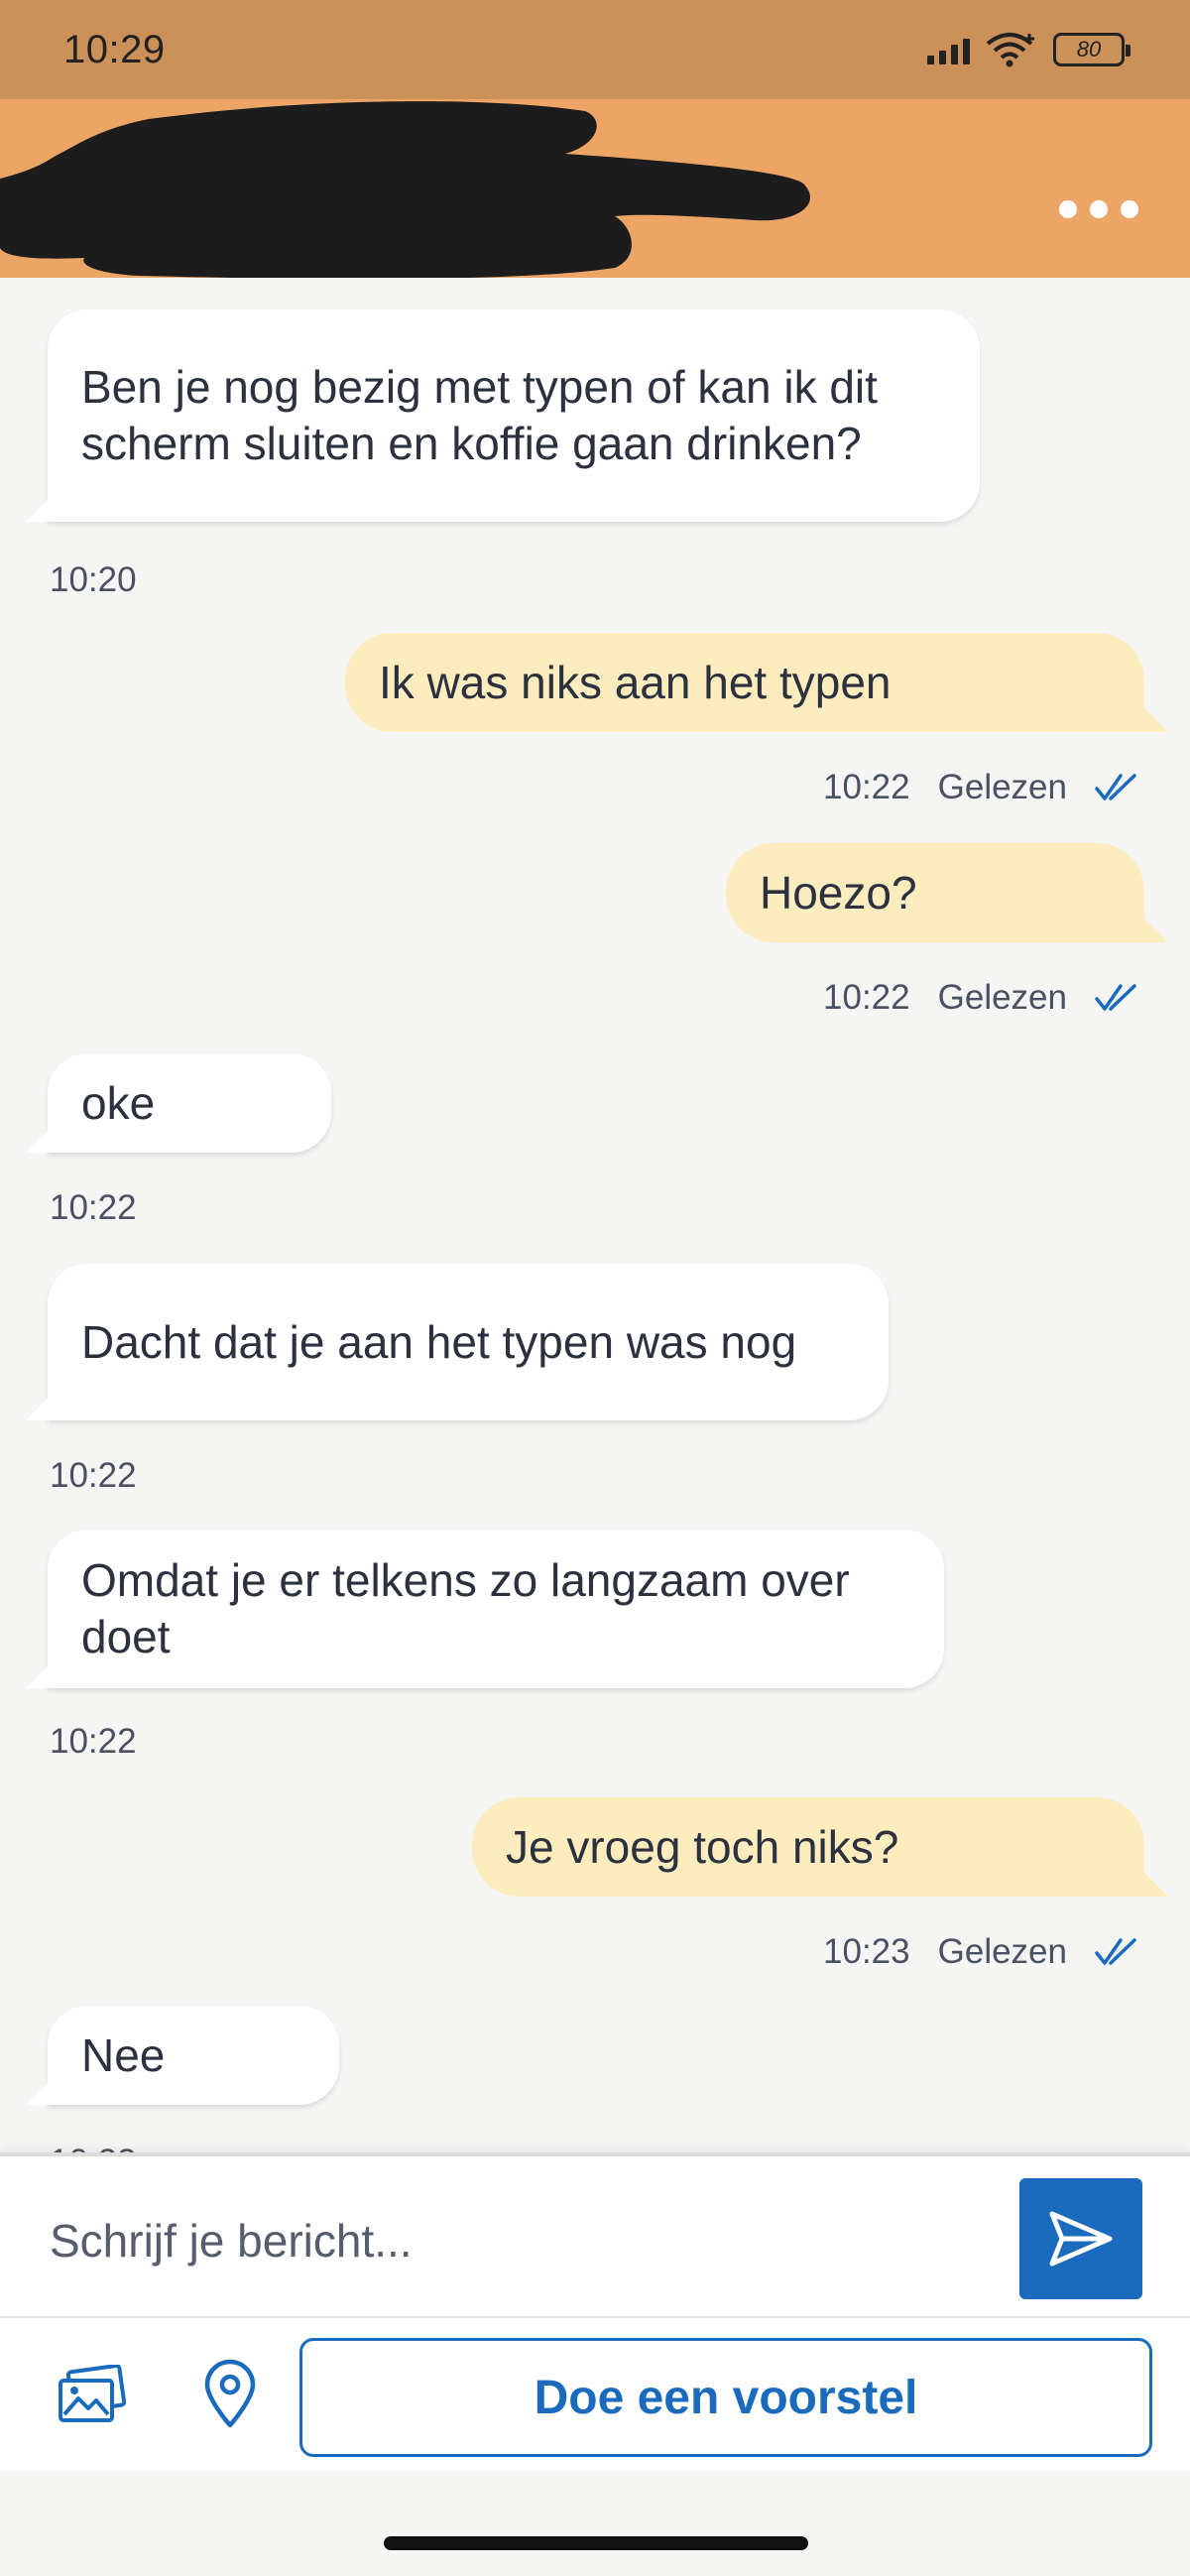 Image resolution: width=1190 pixels, height=2576 pixels. I want to click on message-meta: 10:23 Gelezen, so click(980, 1952).